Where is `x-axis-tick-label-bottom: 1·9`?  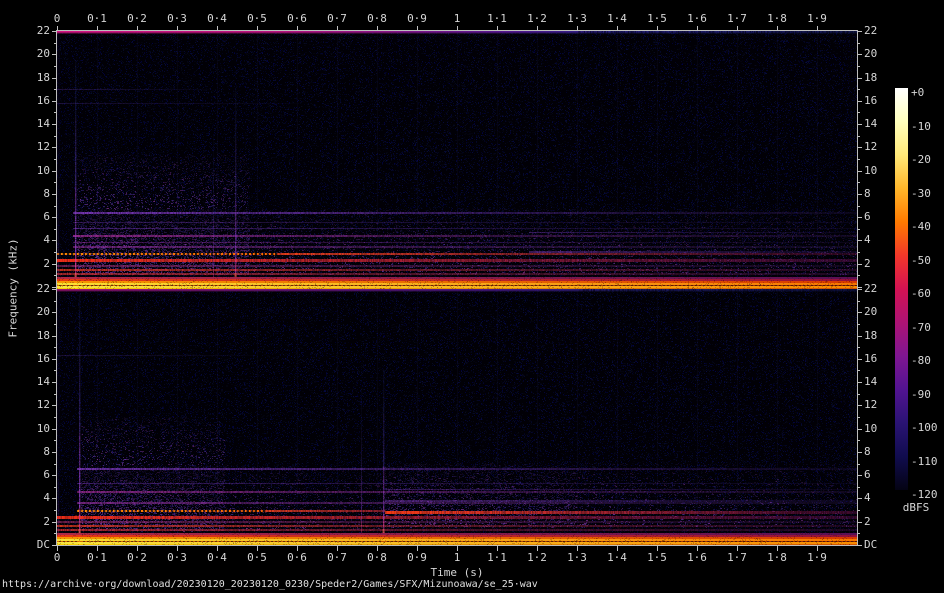 x-axis-tick-label-bottom: 1·9 is located at coordinates (817, 557).